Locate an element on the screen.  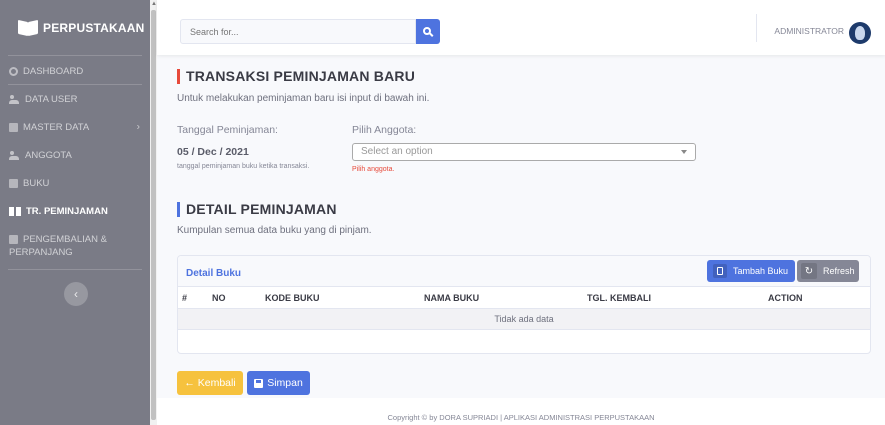
sidebar-item-label: DATA USER is located at coordinates (51, 99).